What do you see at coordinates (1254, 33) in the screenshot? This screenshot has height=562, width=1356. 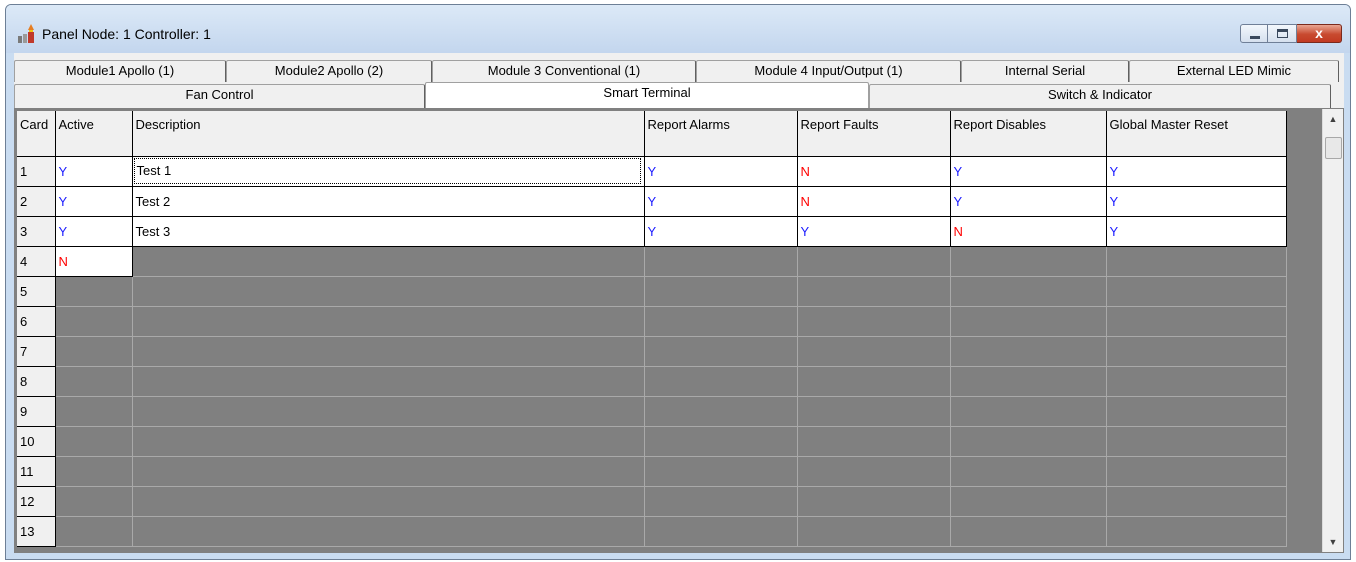 I see `minimize-button` at bounding box center [1254, 33].